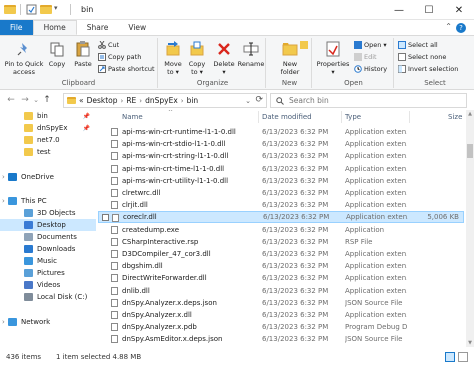  What do you see at coordinates (370, 69) in the screenshot?
I see `history-button: History` at bounding box center [370, 69].